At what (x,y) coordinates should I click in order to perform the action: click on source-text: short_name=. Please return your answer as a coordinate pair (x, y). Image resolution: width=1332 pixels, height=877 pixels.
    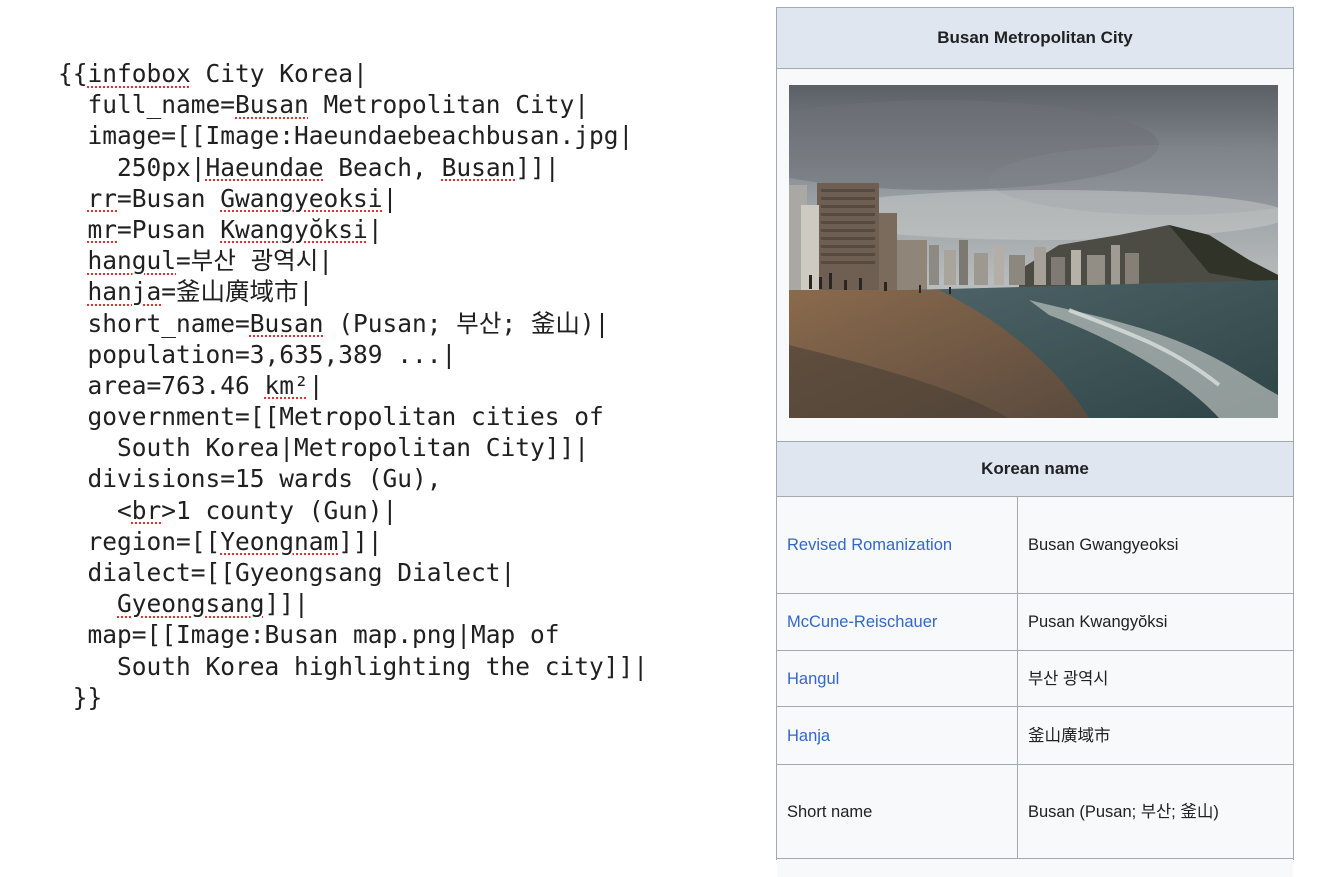
    Looking at the image, I should click on (168, 323).